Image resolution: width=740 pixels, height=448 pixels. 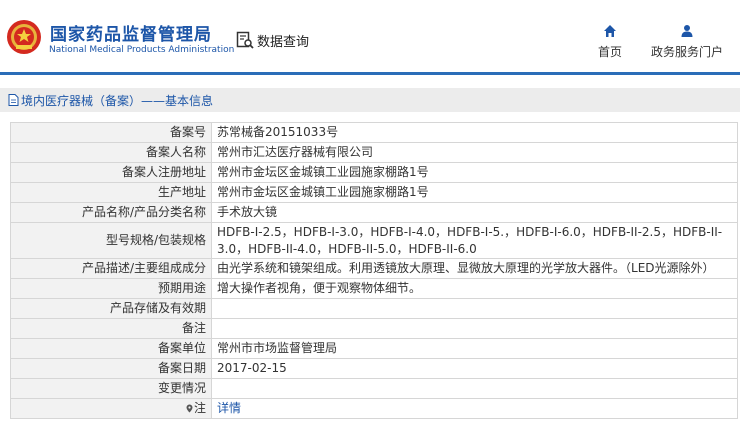 What do you see at coordinates (111, 288) in the screenshot?
I see `field-label: 预期用途` at bounding box center [111, 288].